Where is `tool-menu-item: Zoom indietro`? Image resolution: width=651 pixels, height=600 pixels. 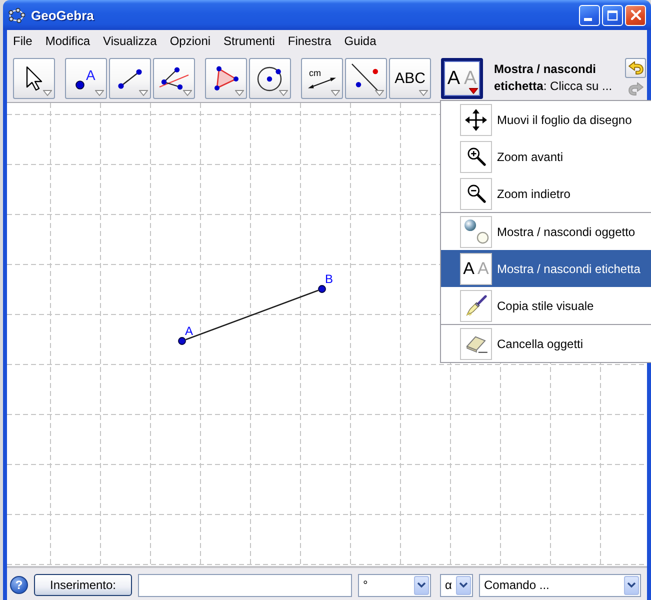 tool-menu-item: Zoom indietro is located at coordinates (546, 193).